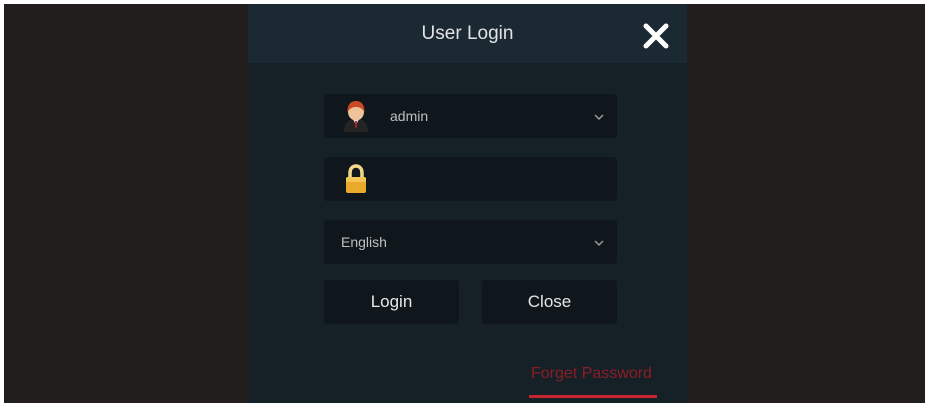 Image resolution: width=930 pixels, height=403 pixels. I want to click on close-icon, so click(656, 36).